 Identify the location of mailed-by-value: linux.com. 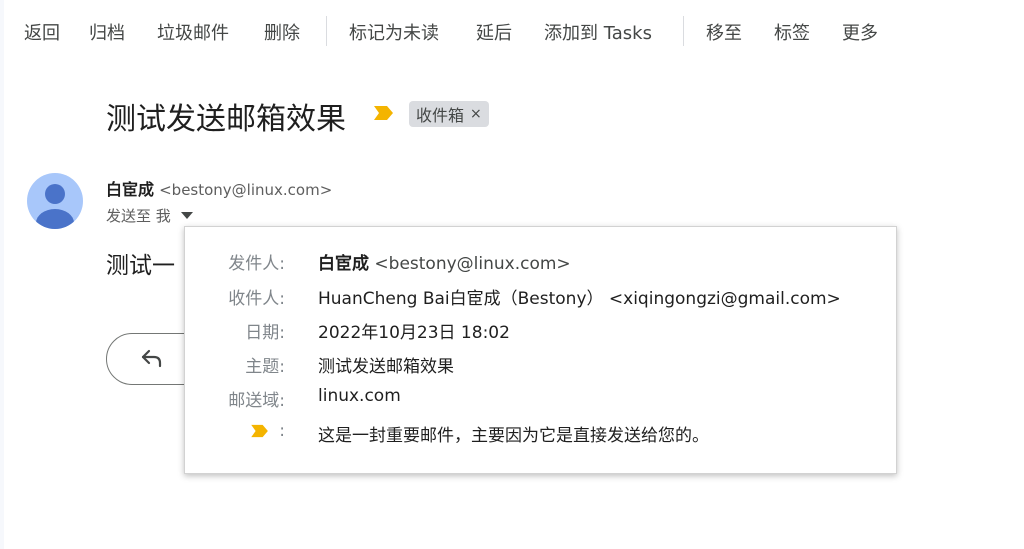
(359, 396).